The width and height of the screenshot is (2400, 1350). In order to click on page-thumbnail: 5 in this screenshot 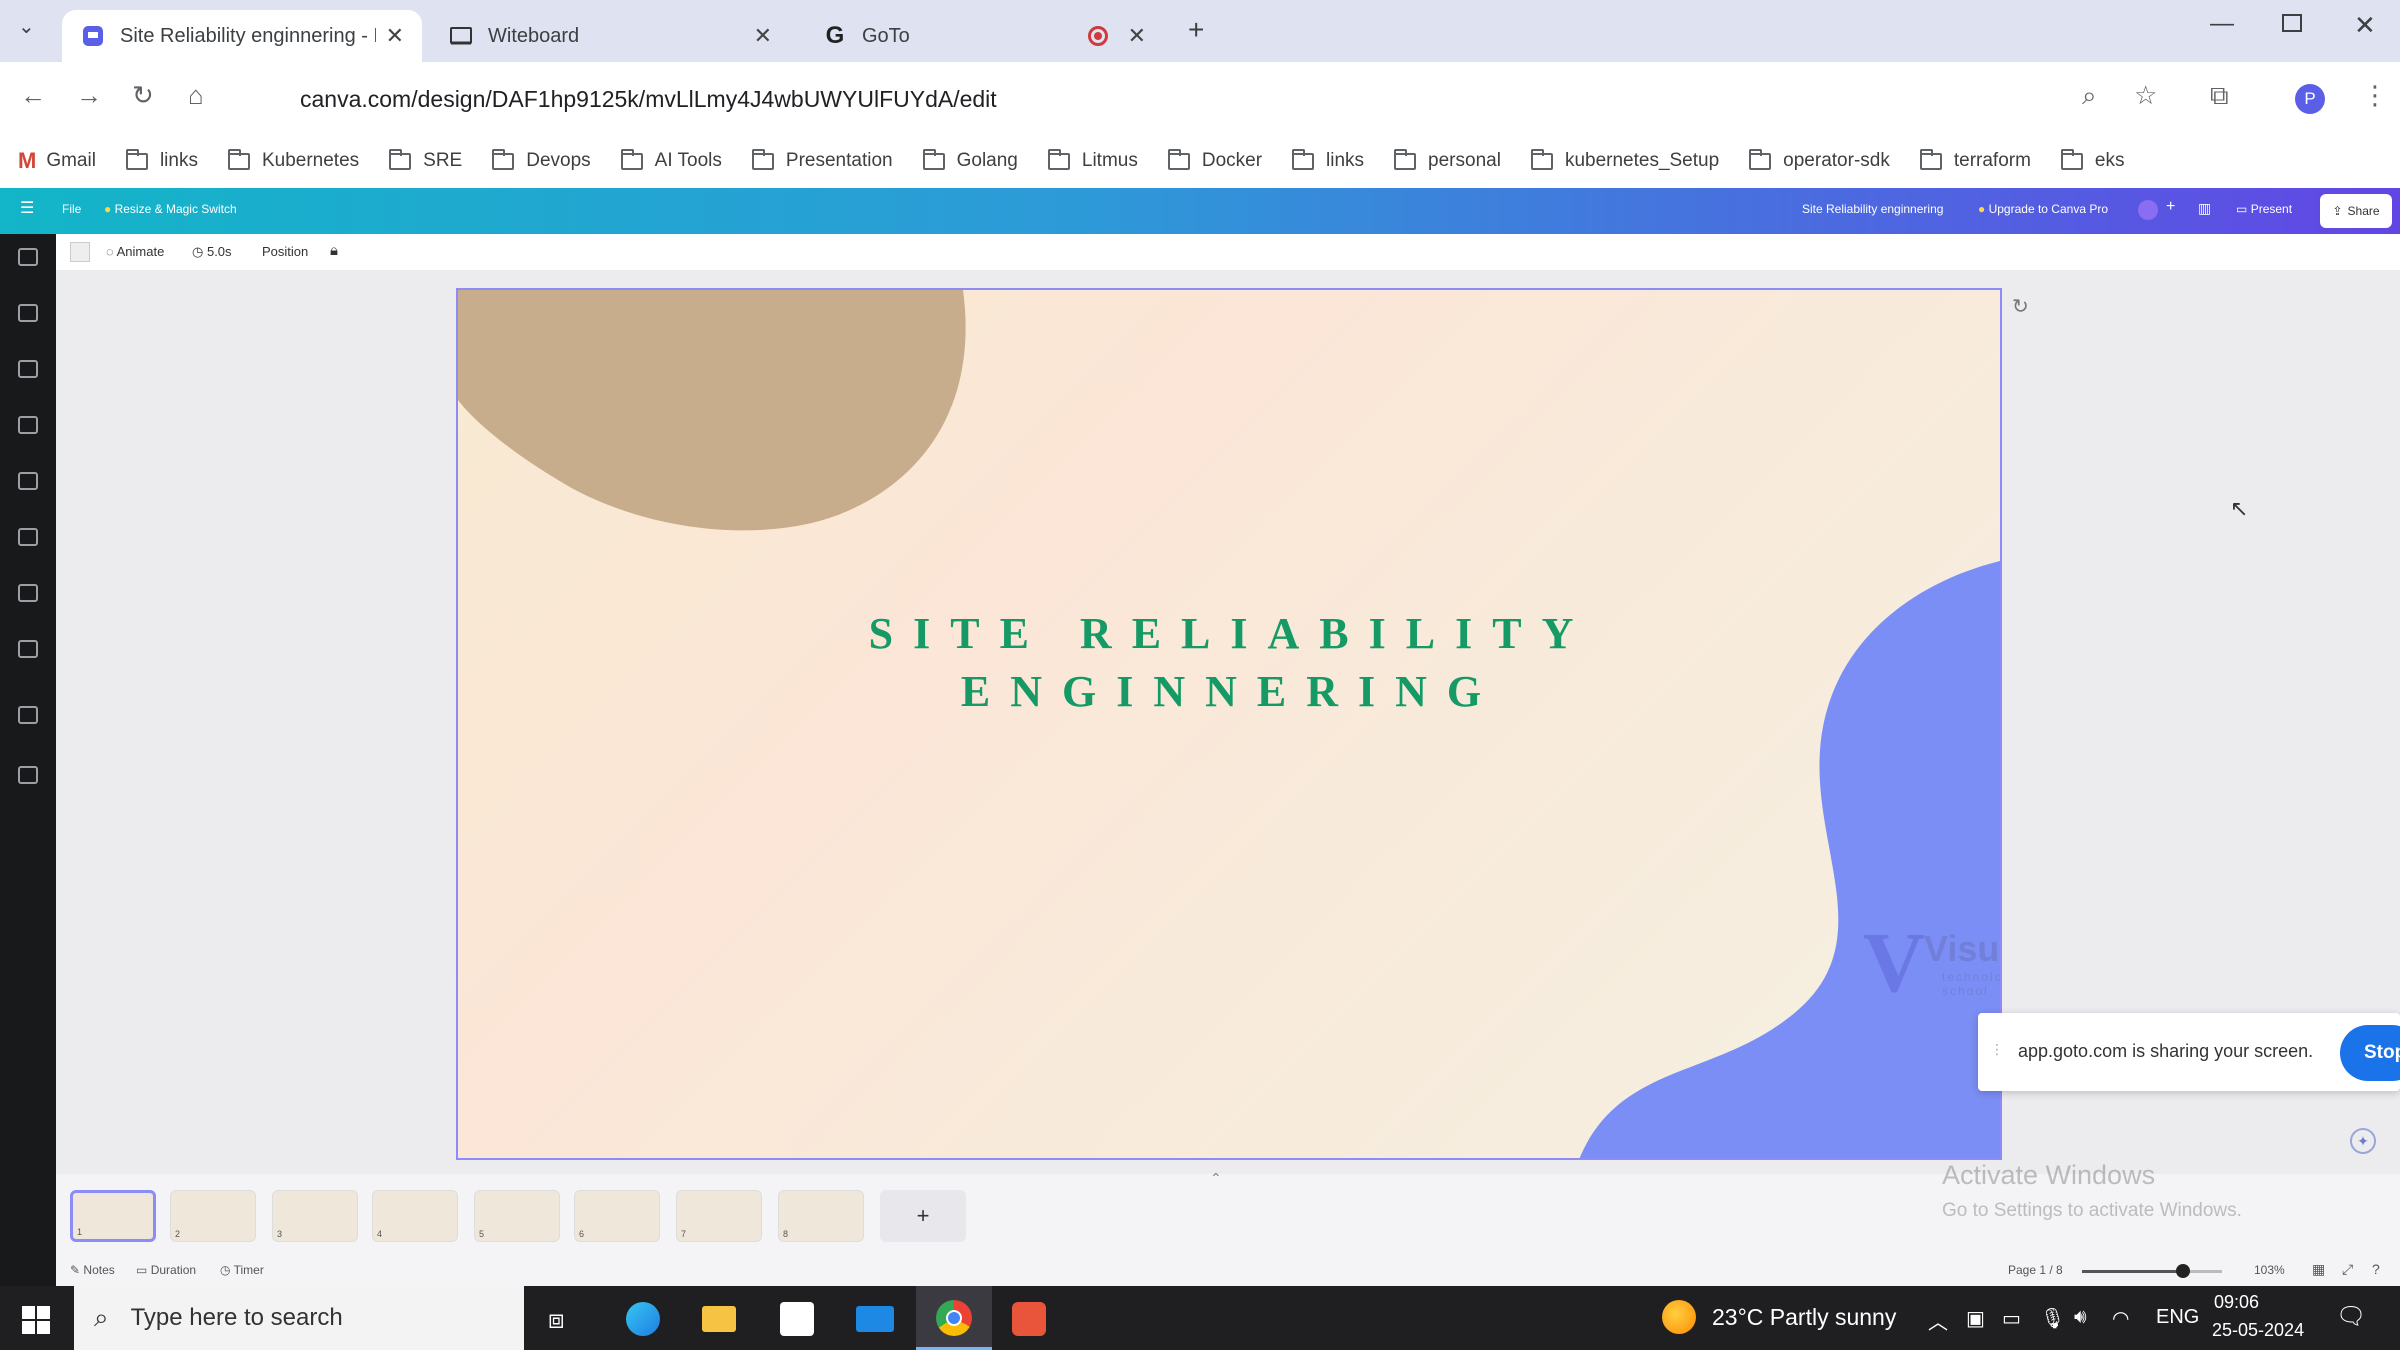, I will do `click(517, 1216)`.